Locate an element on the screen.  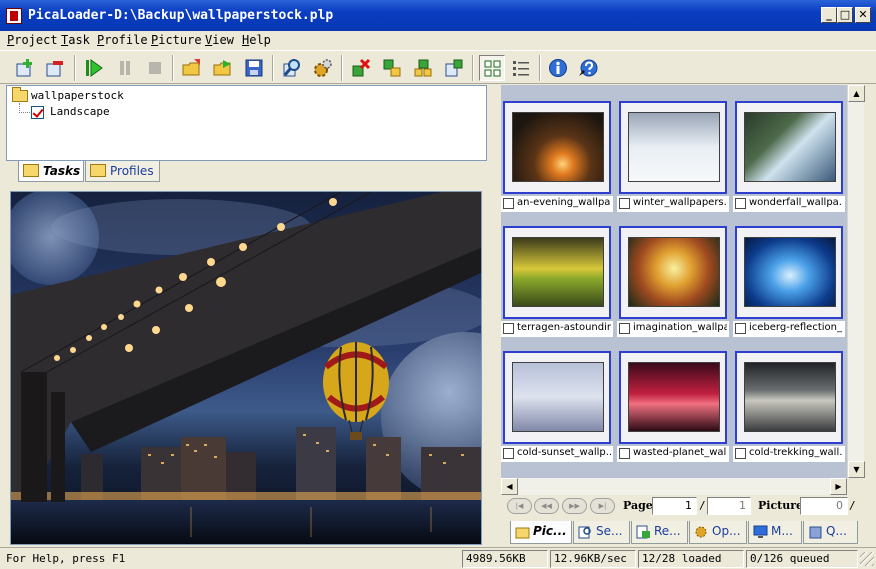
picture-label: Picture is located at coordinates (781, 505).